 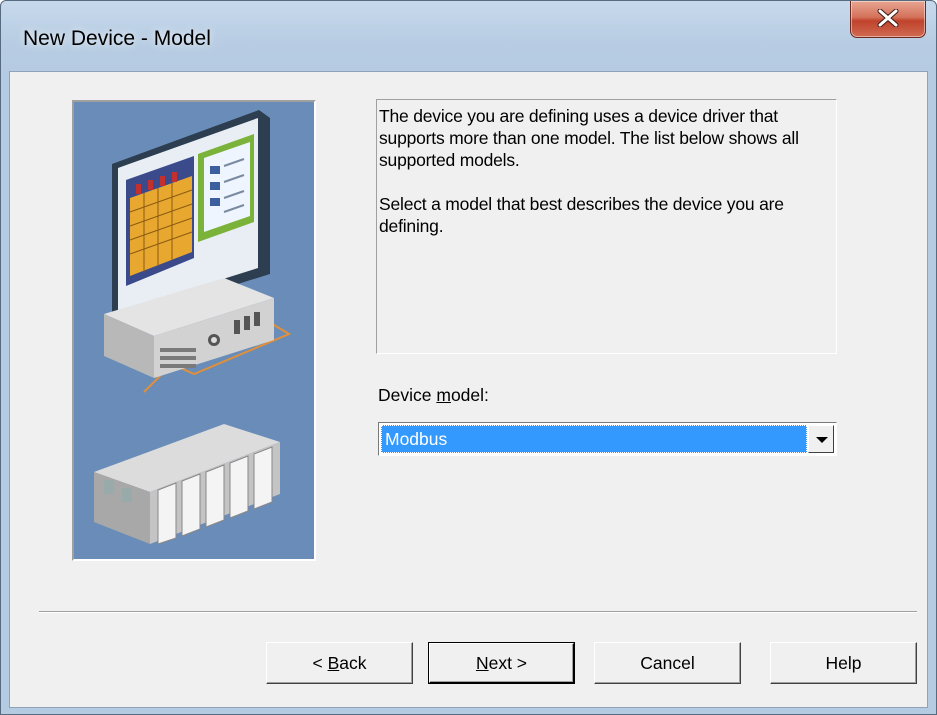 What do you see at coordinates (667, 663) in the screenshot?
I see `cancel-button: Cancel` at bounding box center [667, 663].